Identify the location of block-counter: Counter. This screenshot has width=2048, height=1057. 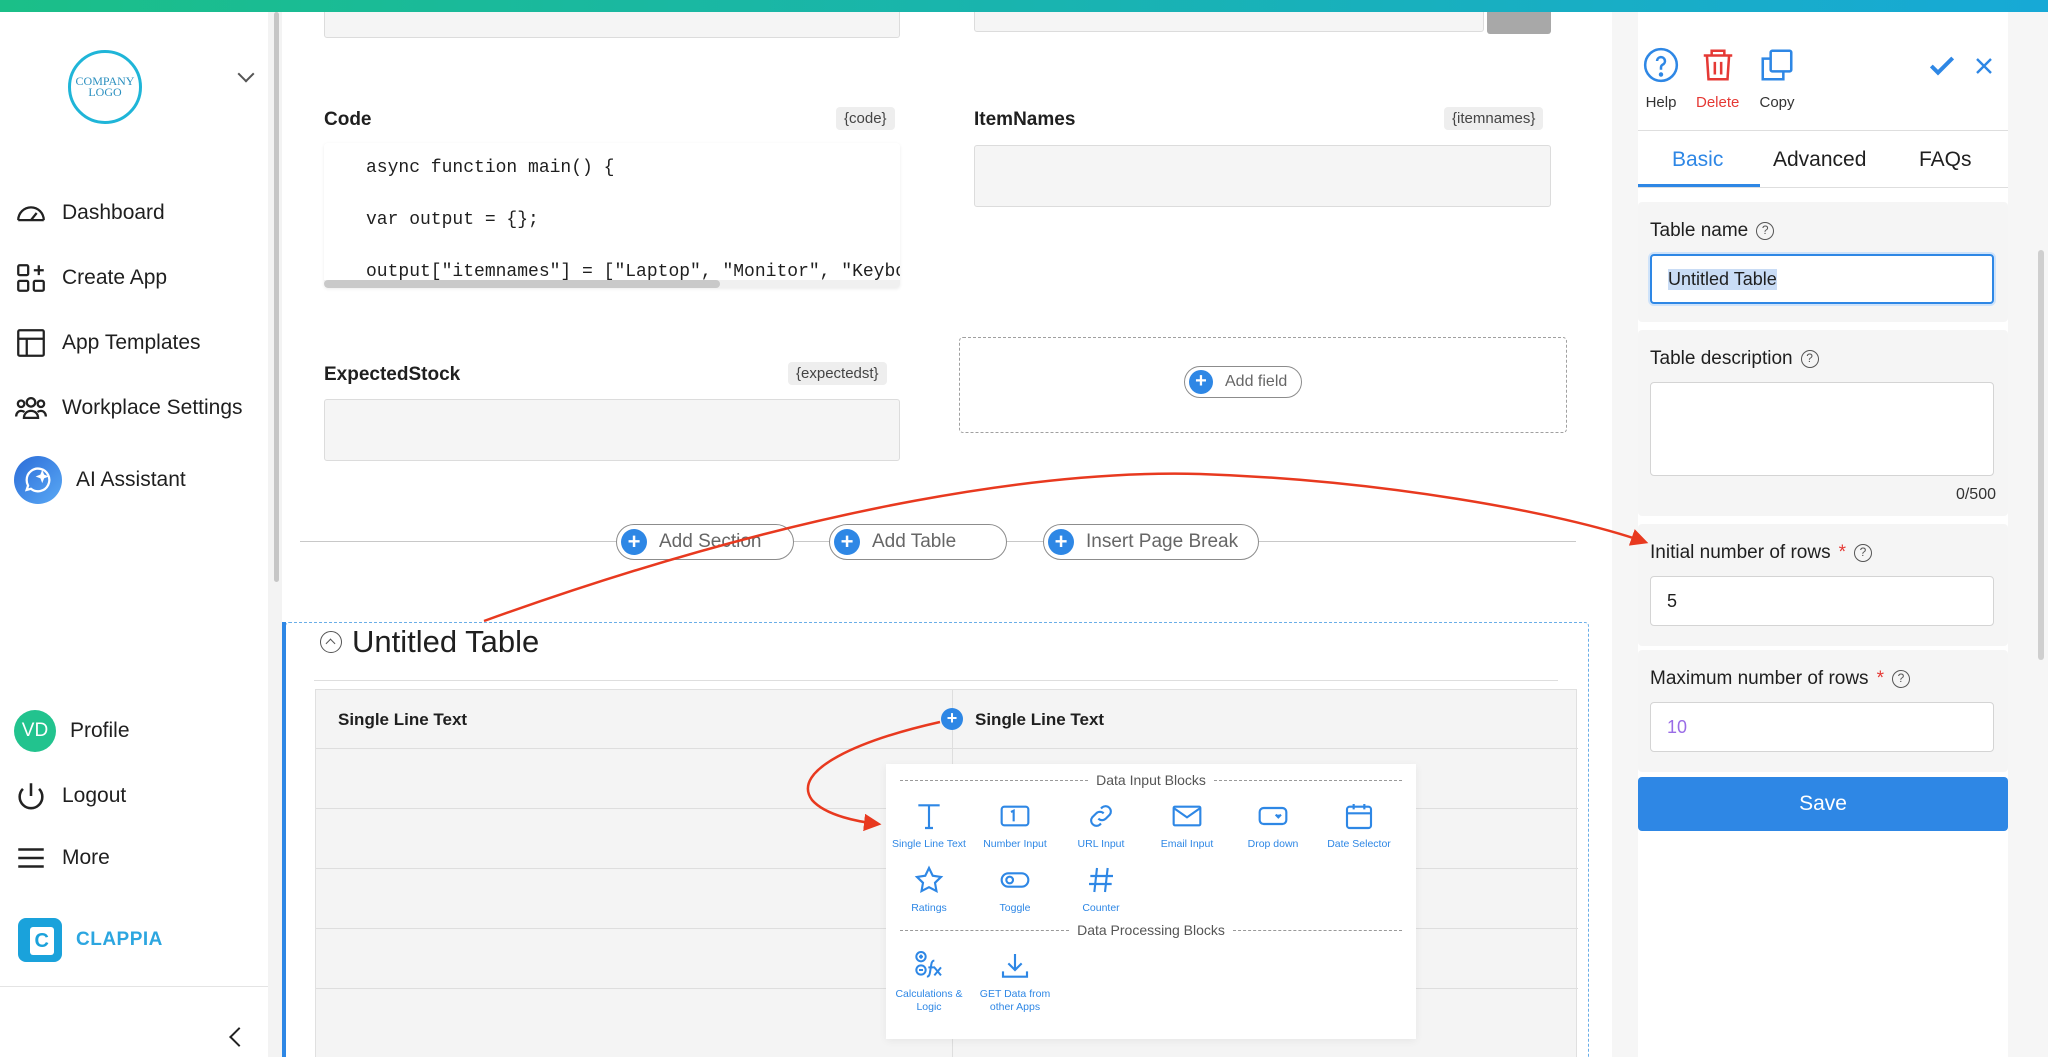
(1101, 889).